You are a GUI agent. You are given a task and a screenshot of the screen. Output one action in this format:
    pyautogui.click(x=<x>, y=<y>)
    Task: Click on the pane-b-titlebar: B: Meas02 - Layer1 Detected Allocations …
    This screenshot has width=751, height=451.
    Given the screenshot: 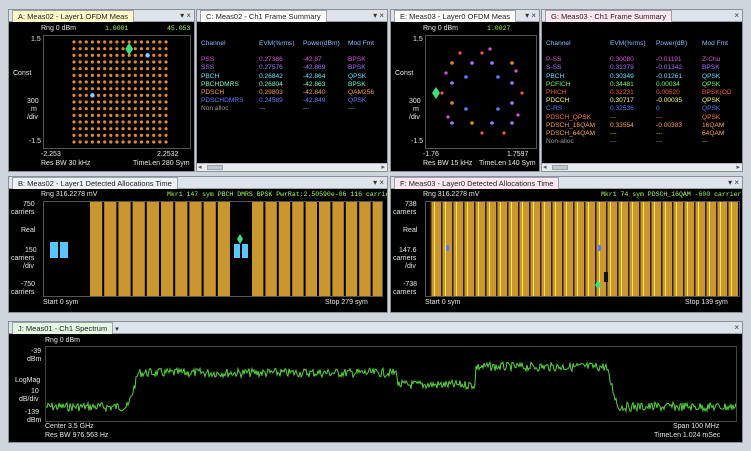 What is the action you would take?
    pyautogui.click(x=198, y=183)
    